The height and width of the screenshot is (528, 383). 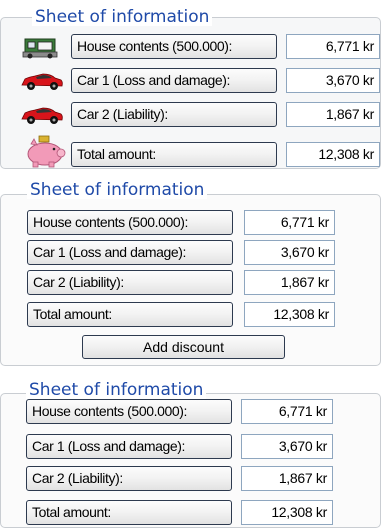 I want to click on add-discount-button: Add discount, so click(x=183, y=347).